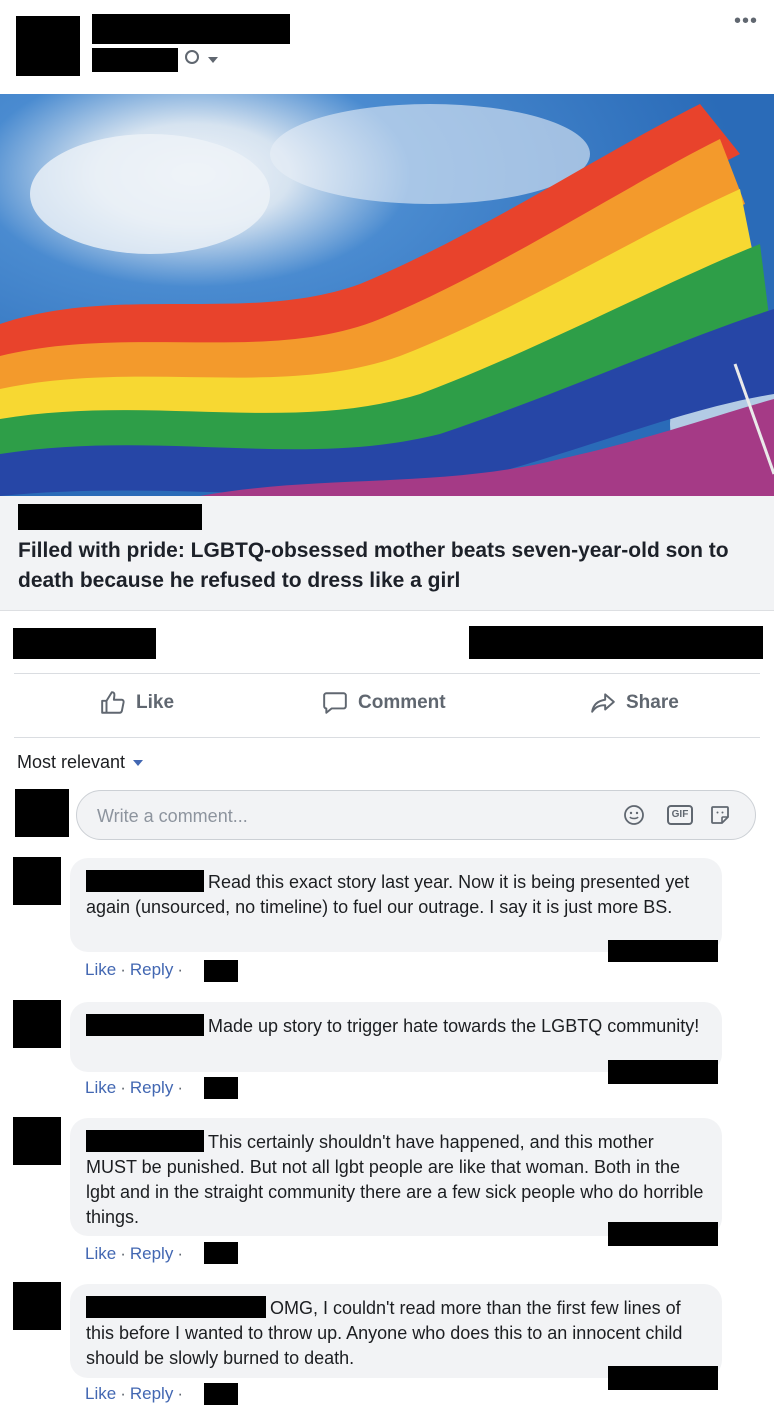 The width and height of the screenshot is (774, 1415). Describe the element at coordinates (135, 60) in the screenshot. I see `post-timestamp` at that location.